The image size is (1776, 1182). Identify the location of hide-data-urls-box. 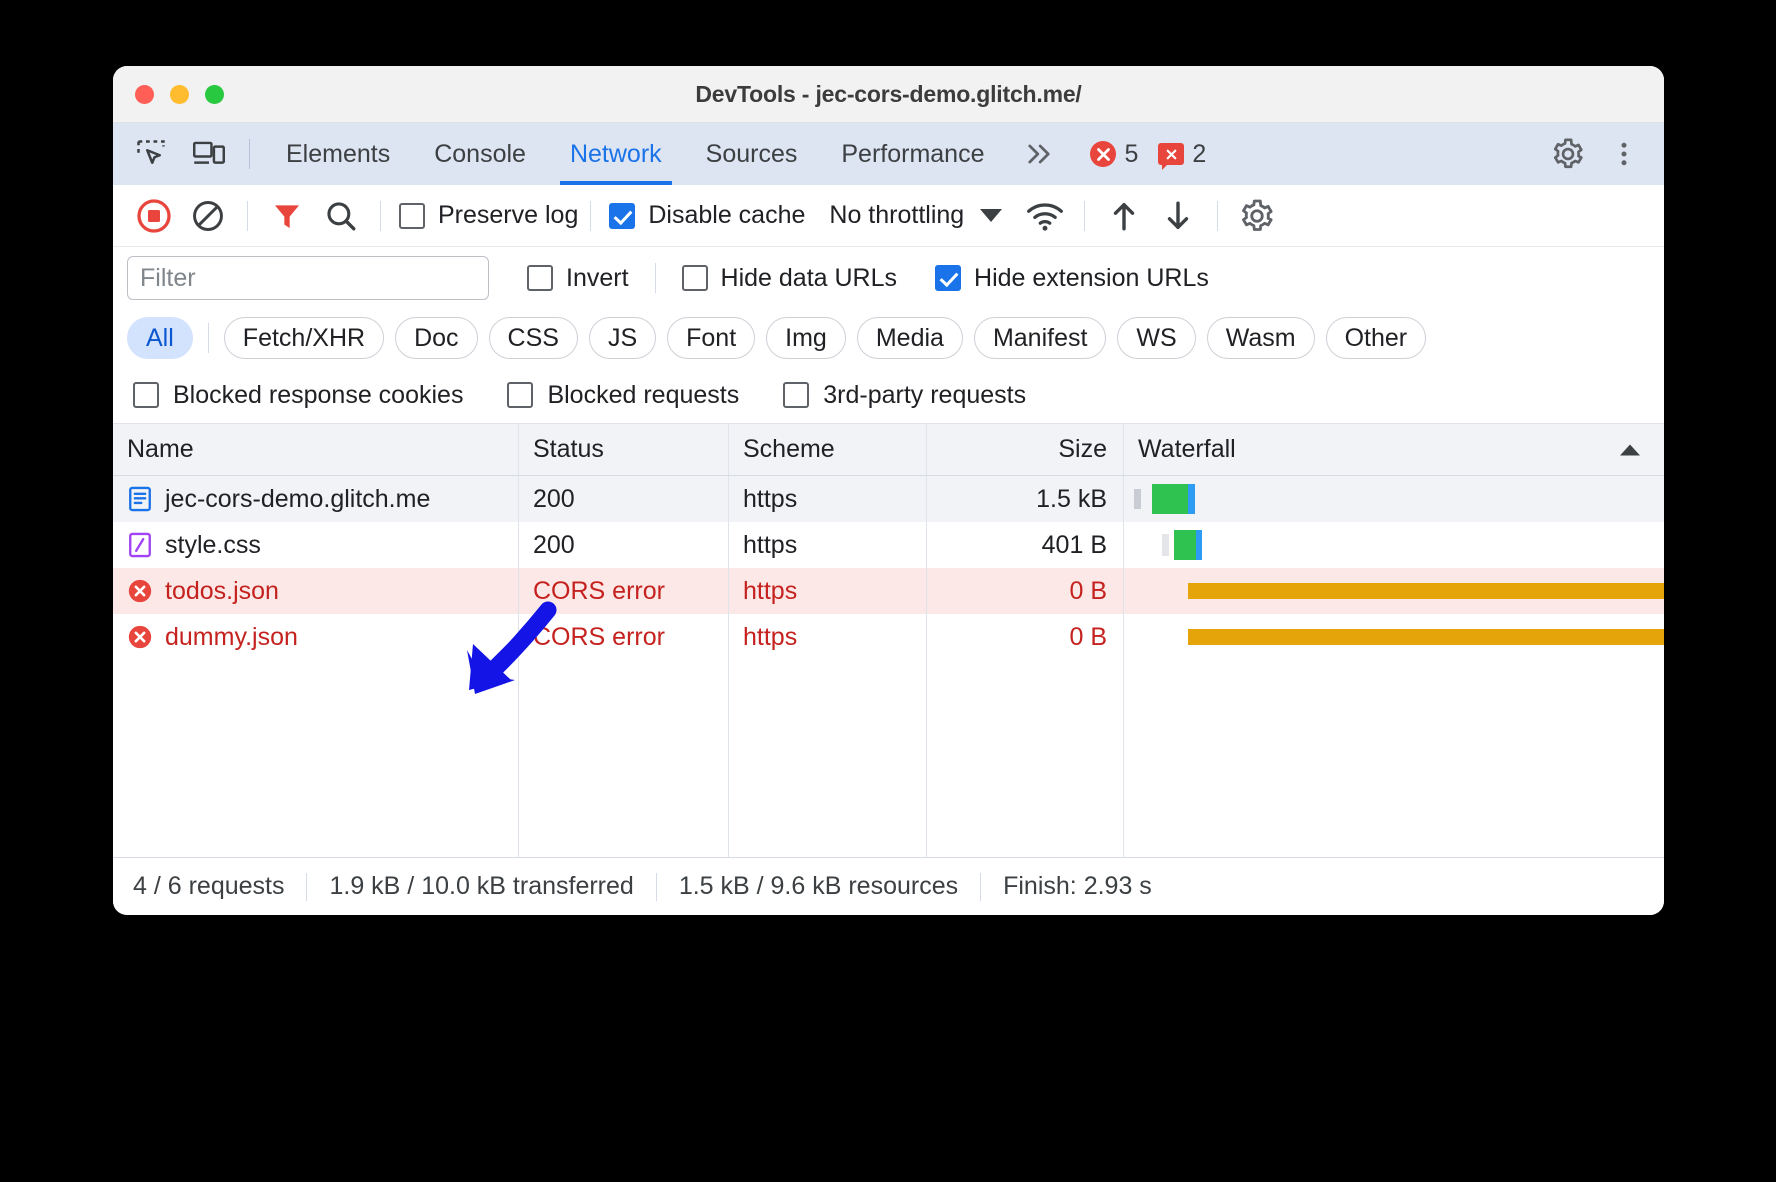
(694, 278).